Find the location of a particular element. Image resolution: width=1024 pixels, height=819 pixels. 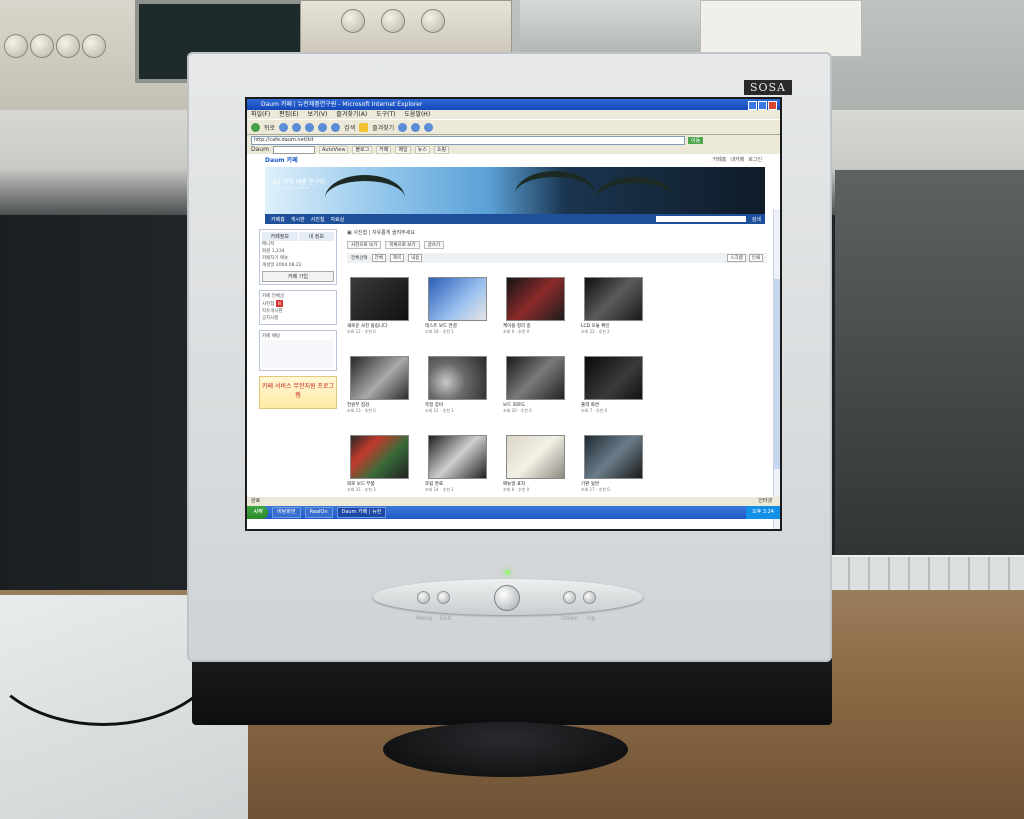

stop-icon is located at coordinates (297, 127).